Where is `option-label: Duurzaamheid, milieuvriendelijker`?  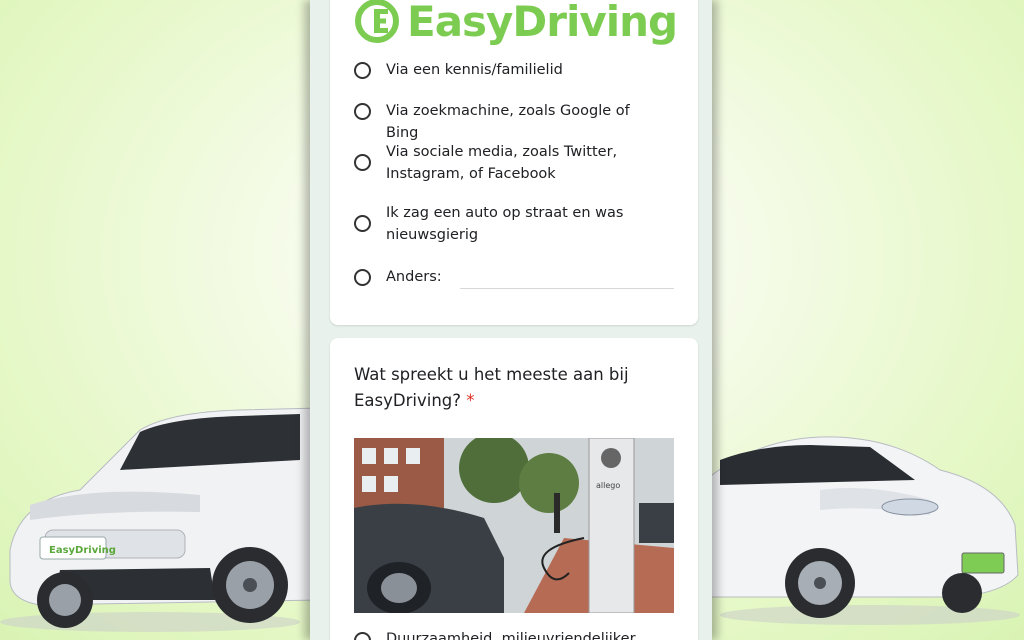 option-label: Duurzaamheid, milieuvriendelijker is located at coordinates (511, 635).